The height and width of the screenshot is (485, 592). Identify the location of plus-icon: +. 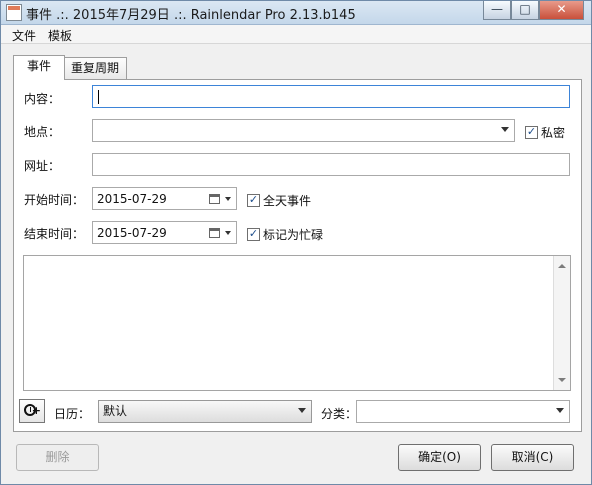
(36, 410).